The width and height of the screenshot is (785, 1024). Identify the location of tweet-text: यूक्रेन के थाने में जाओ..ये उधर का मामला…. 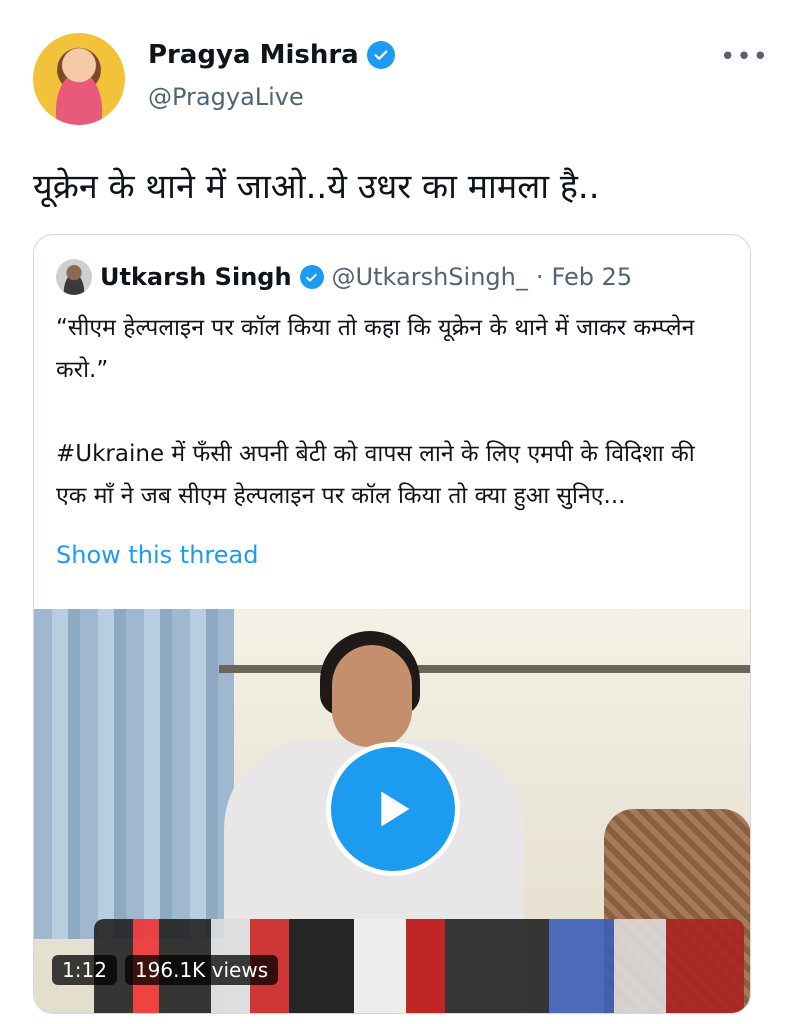
(316, 187).